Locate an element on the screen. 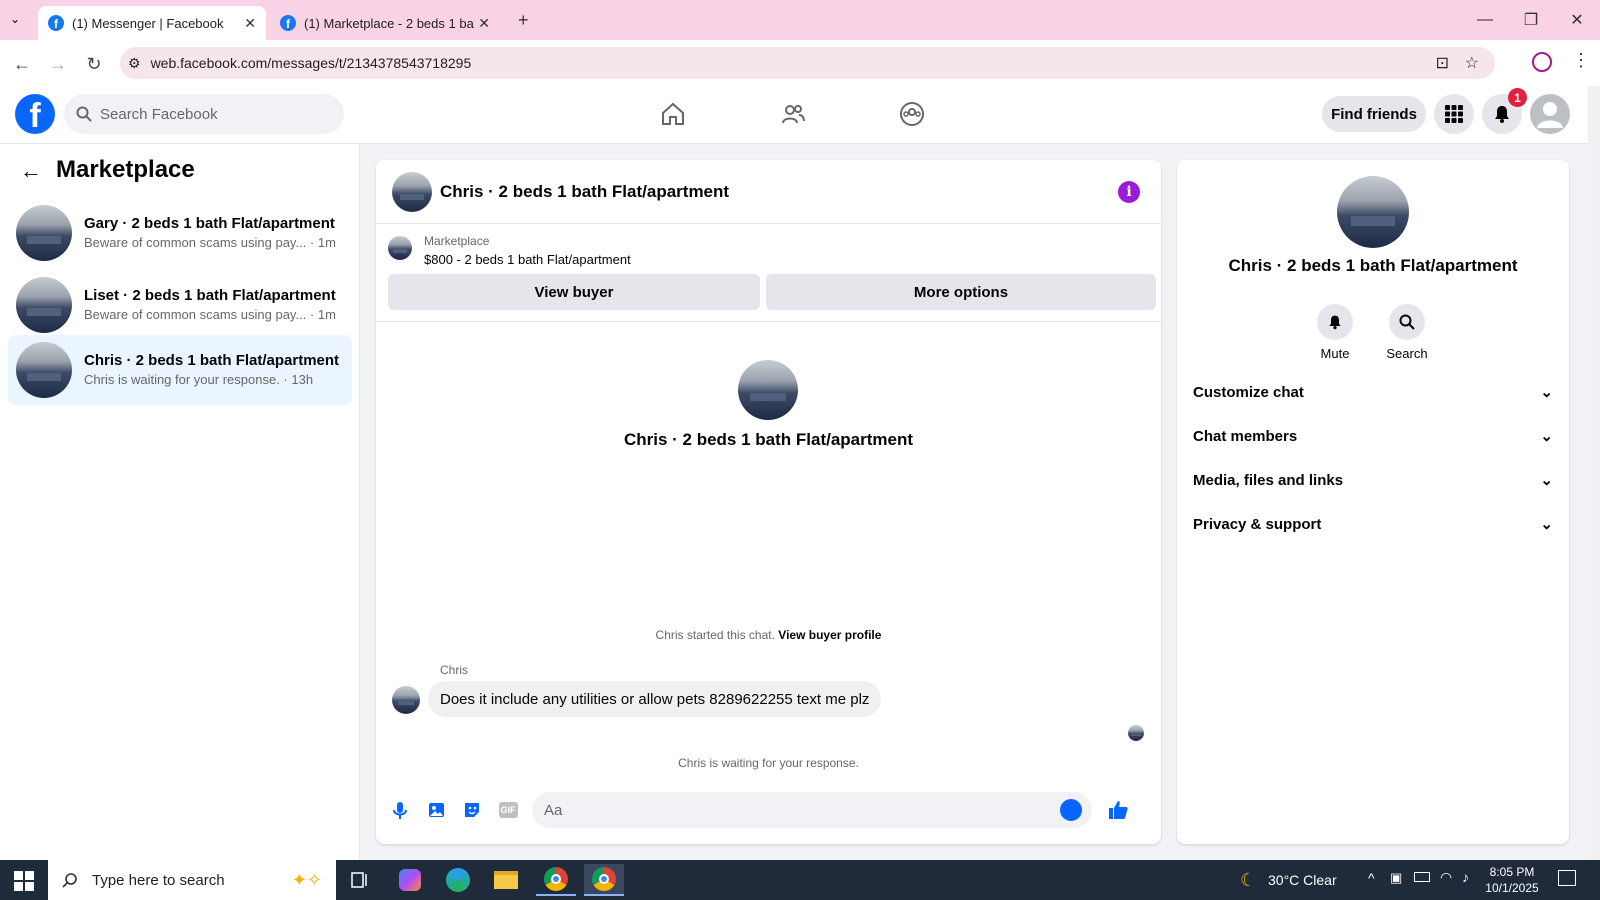 The height and width of the screenshot is (900, 1600). close-window-icon: ✕ is located at coordinates (1577, 20).